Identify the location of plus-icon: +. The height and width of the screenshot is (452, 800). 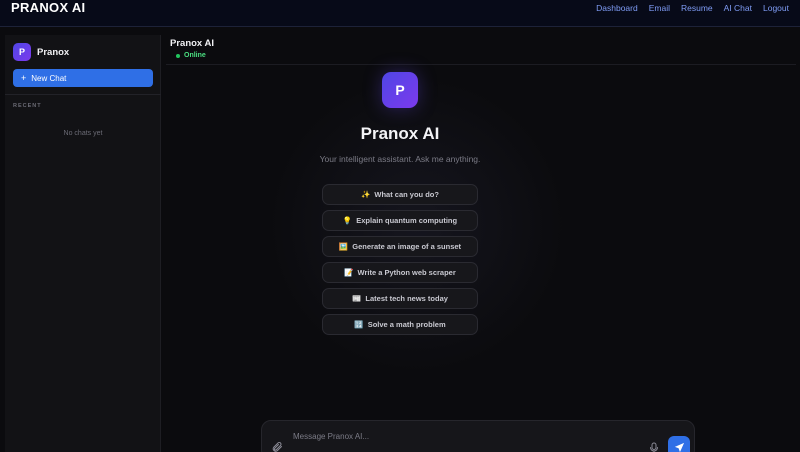
(24, 78).